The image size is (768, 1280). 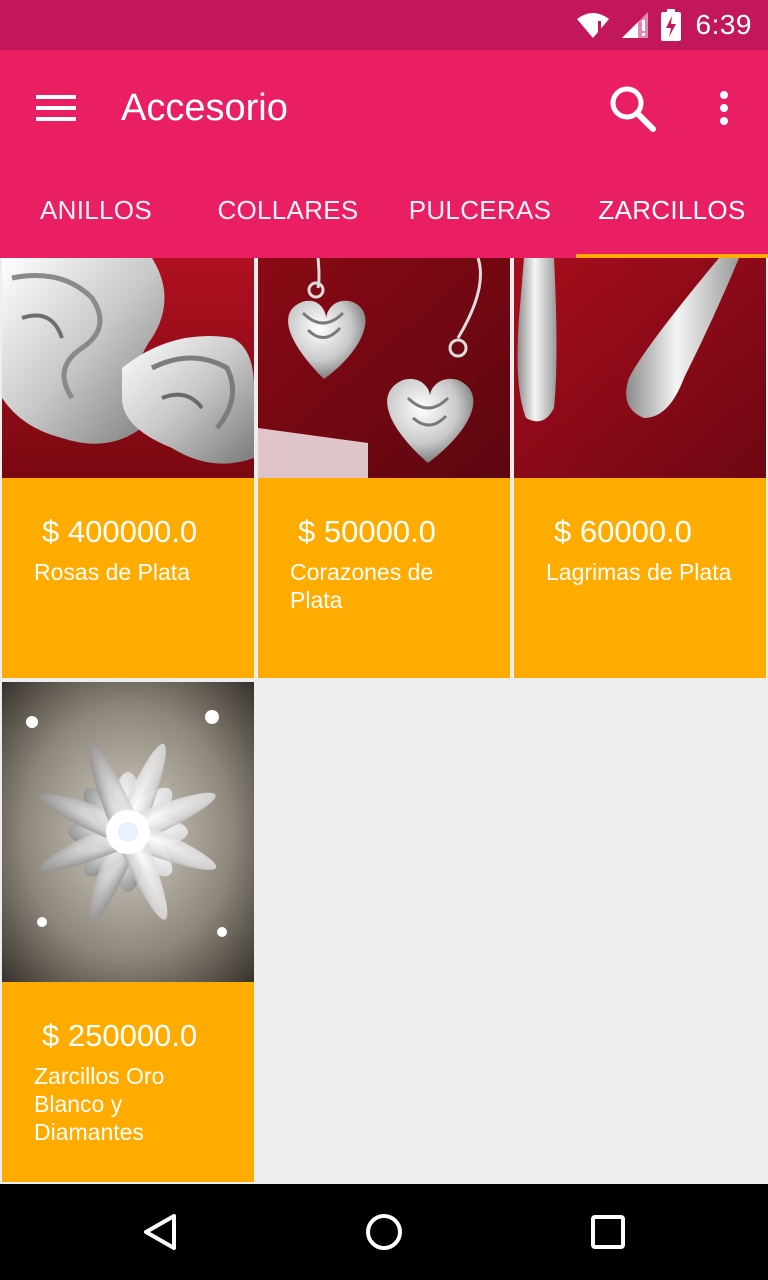 I want to click on tab-label: ANILLOS, so click(x=96, y=209).